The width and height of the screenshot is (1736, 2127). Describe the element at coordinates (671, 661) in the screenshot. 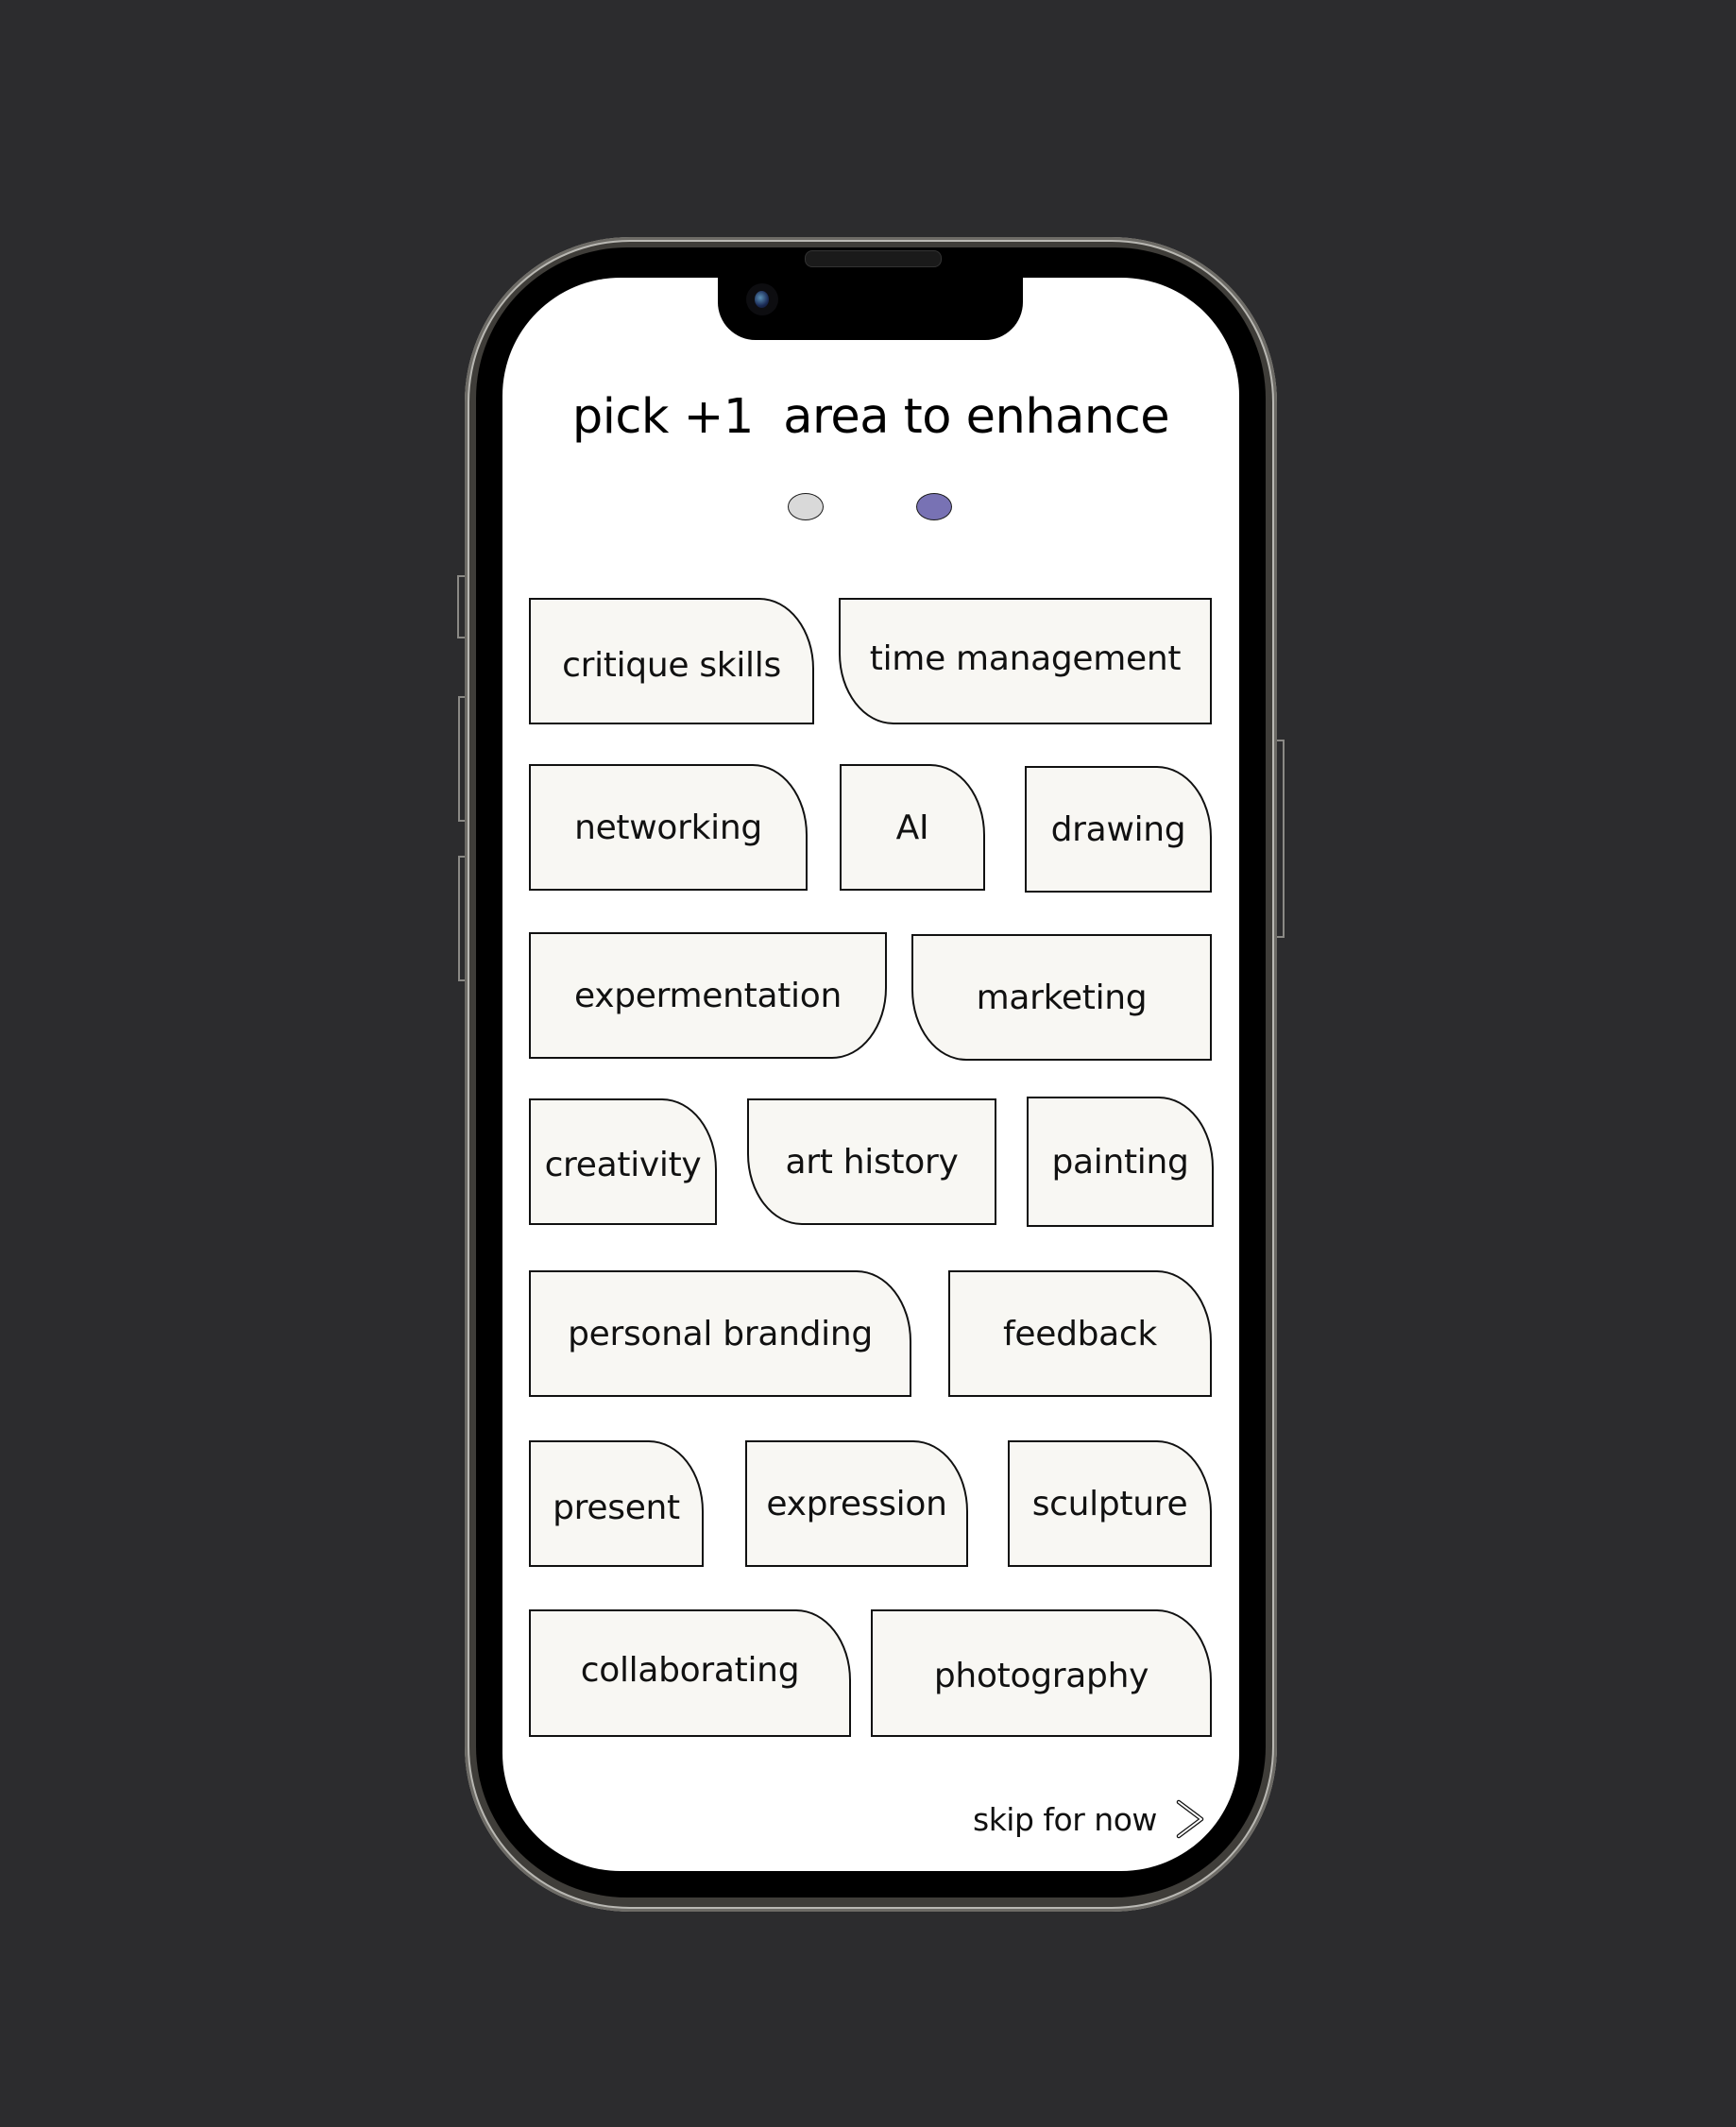

I see `chip-critique-skills: critique skills` at that location.